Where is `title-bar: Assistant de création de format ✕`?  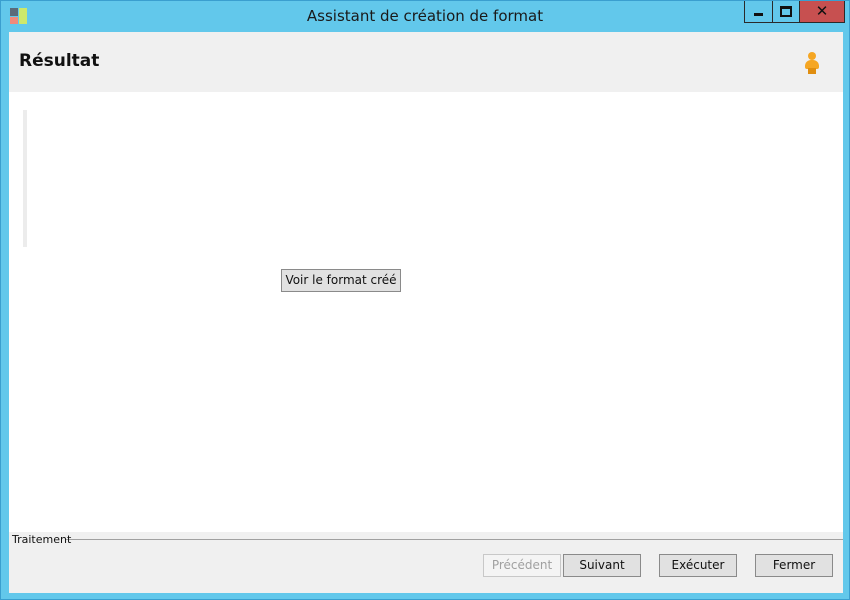
title-bar: Assistant de création de format ✕ is located at coordinates (425, 16).